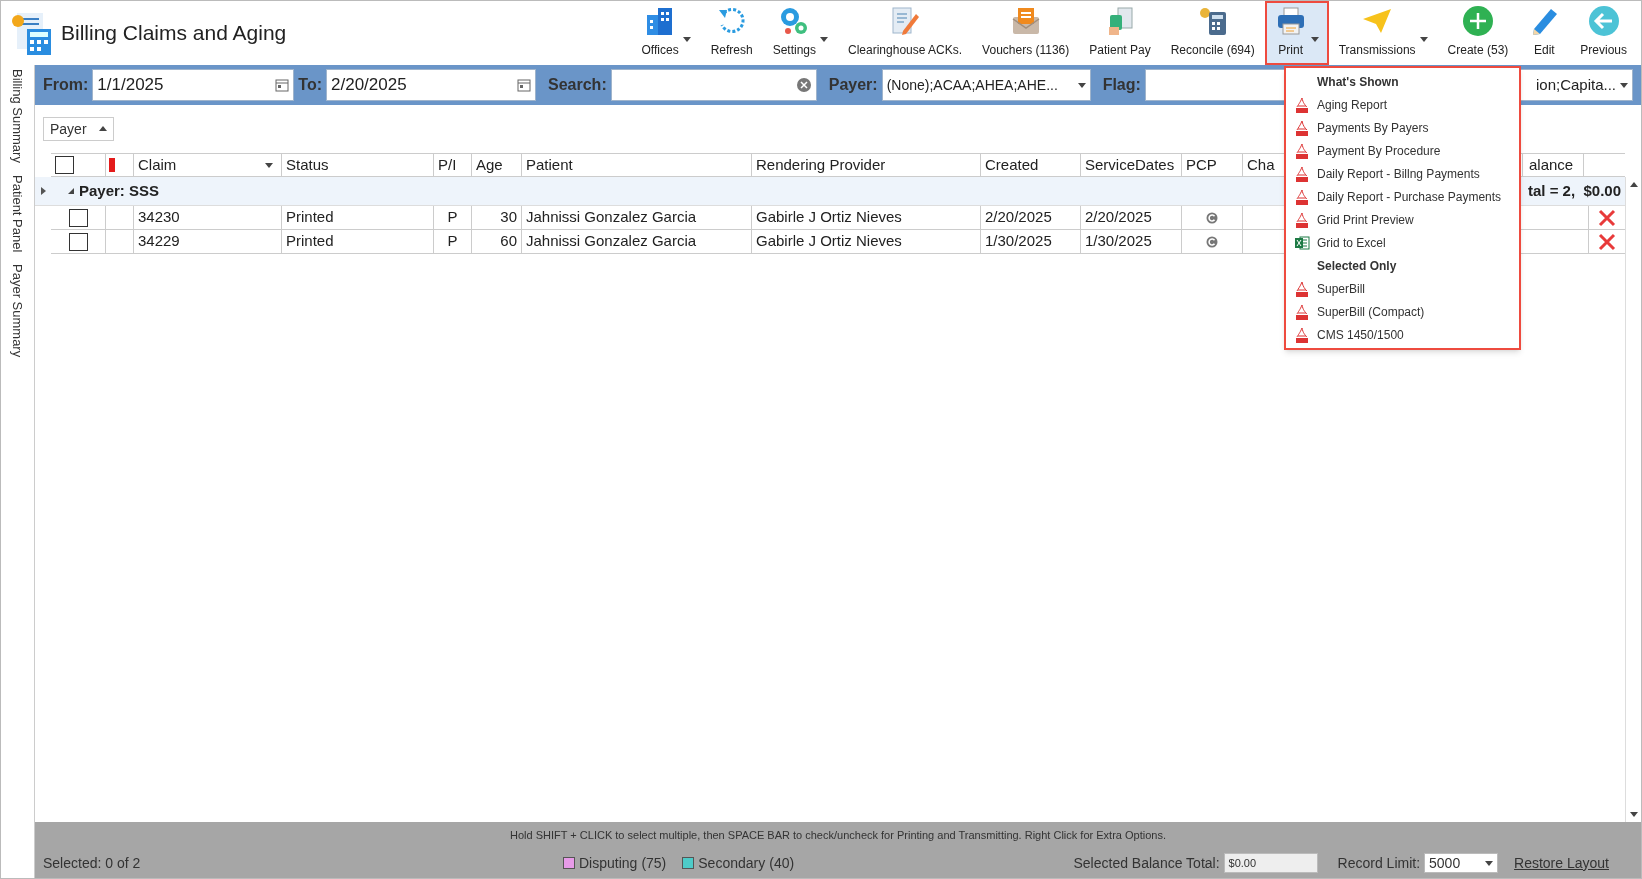  Describe the element at coordinates (800, 33) in the screenshot. I see `toolbar-button: Settings` at that location.